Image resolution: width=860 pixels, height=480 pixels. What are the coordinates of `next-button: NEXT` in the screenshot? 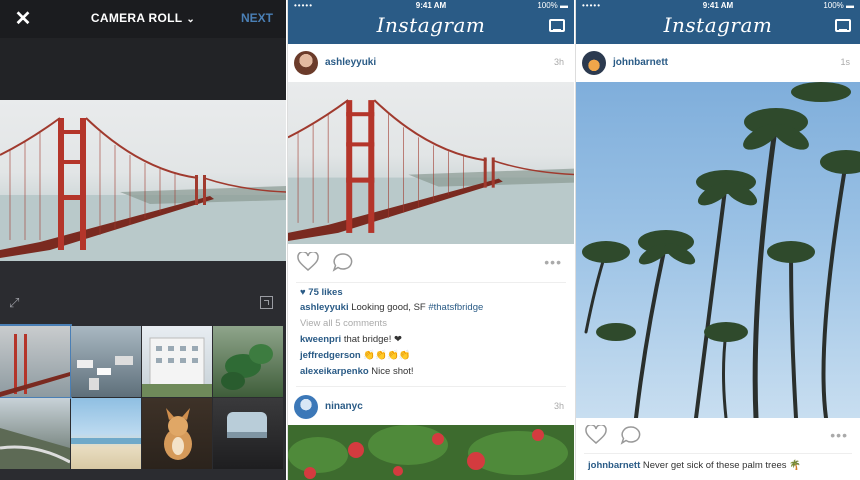 It's located at (257, 18).